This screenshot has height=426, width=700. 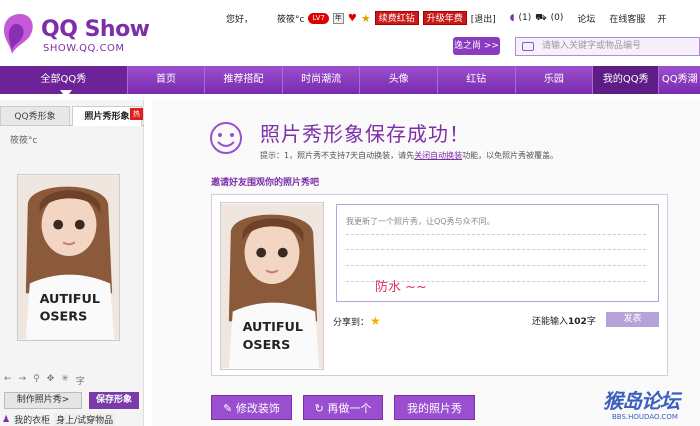 I want to click on smiley-icon, so click(x=226, y=138).